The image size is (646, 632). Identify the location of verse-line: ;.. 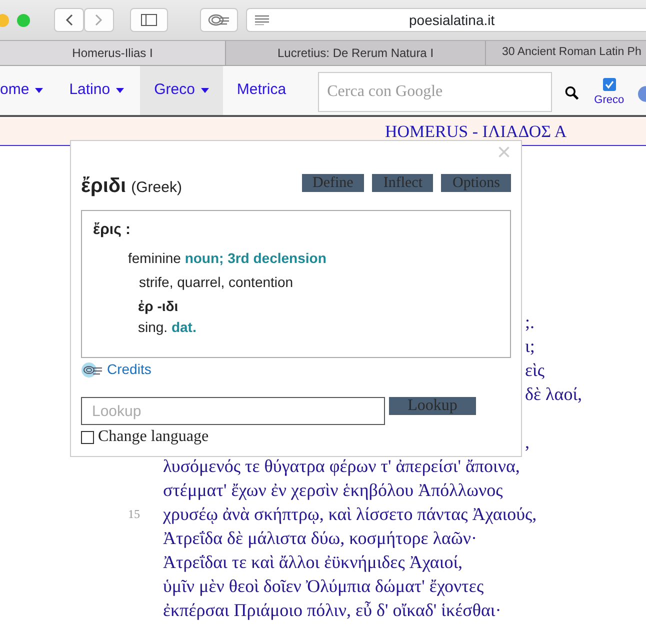
(530, 322).